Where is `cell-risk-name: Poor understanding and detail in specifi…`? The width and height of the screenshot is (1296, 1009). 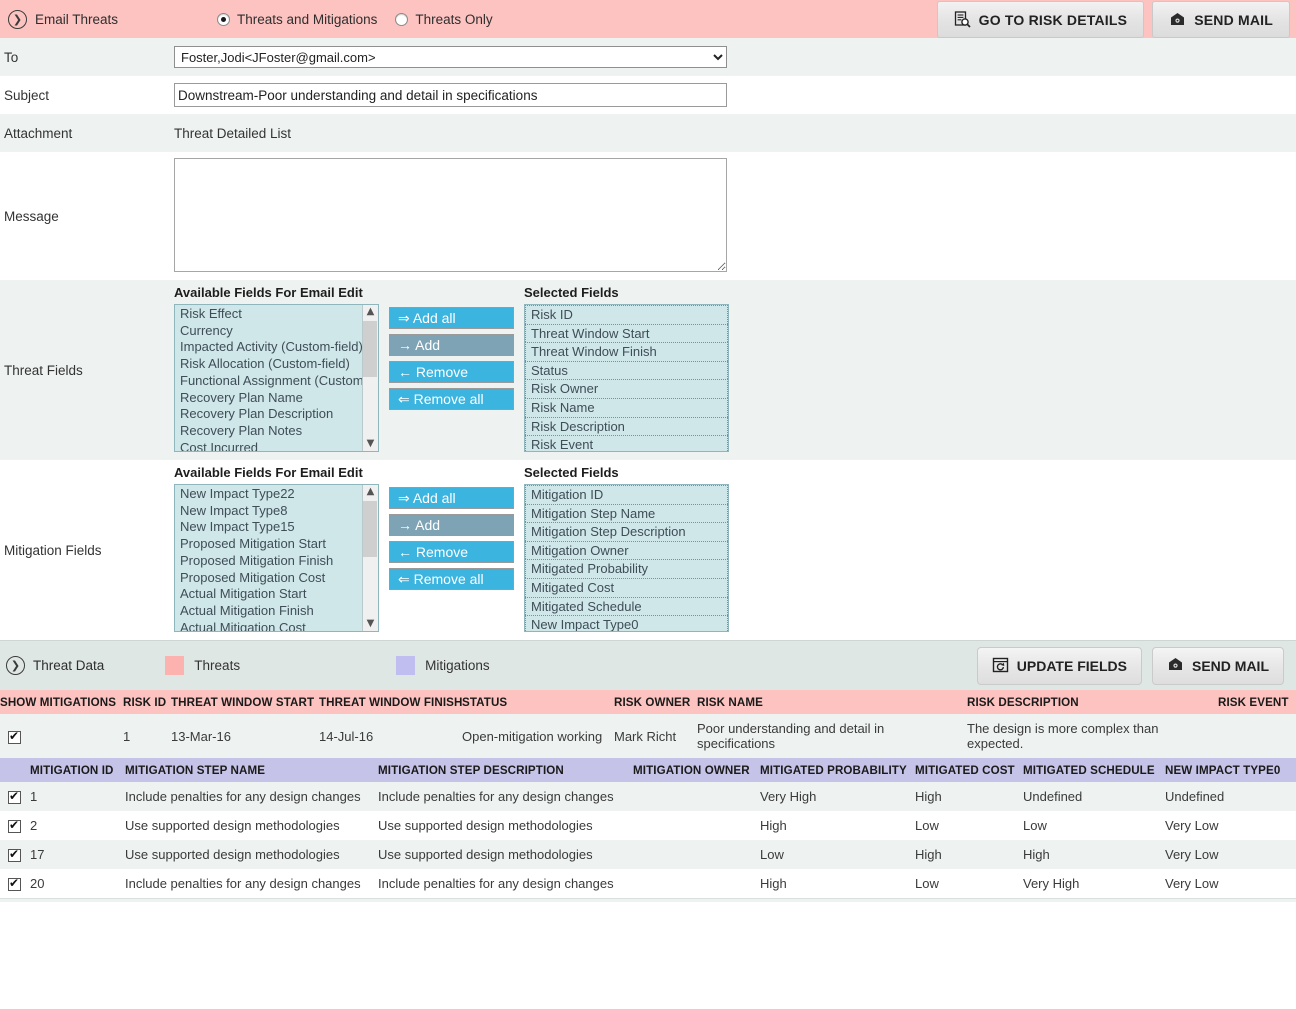
cell-risk-name: Poor understanding and detail in specifi… is located at coordinates (832, 736).